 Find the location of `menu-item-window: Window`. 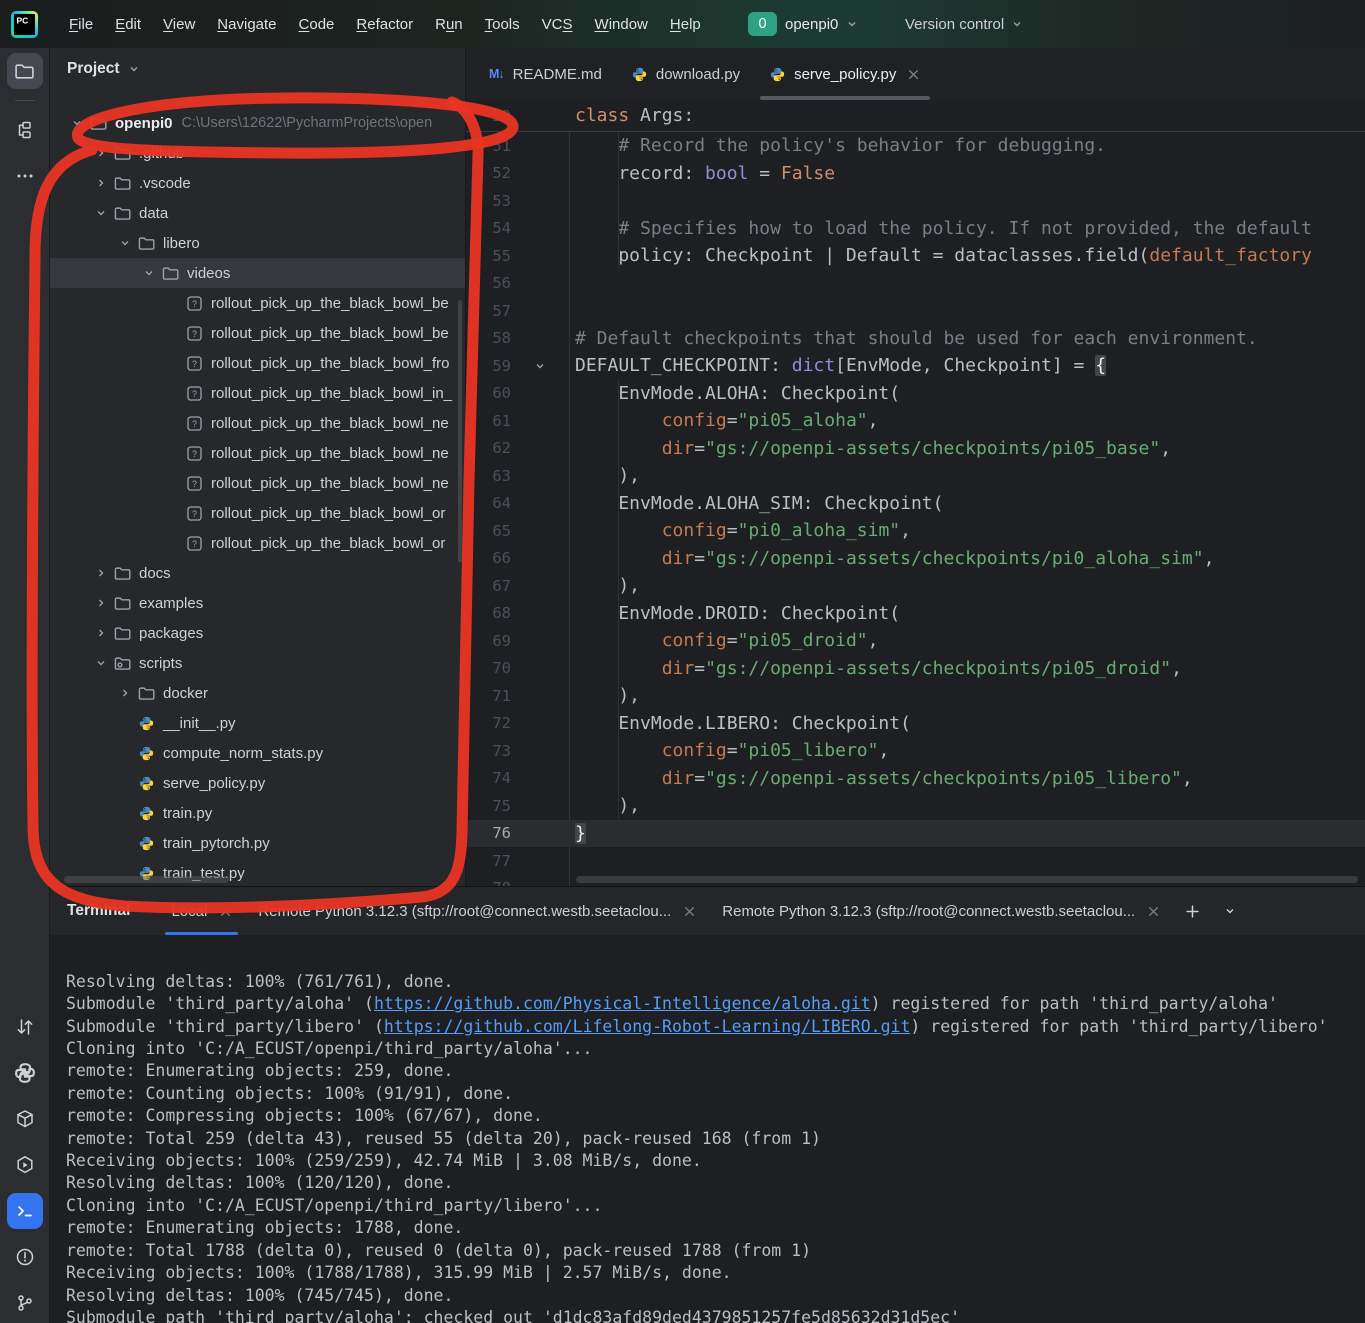

menu-item-window: Window is located at coordinates (621, 24).